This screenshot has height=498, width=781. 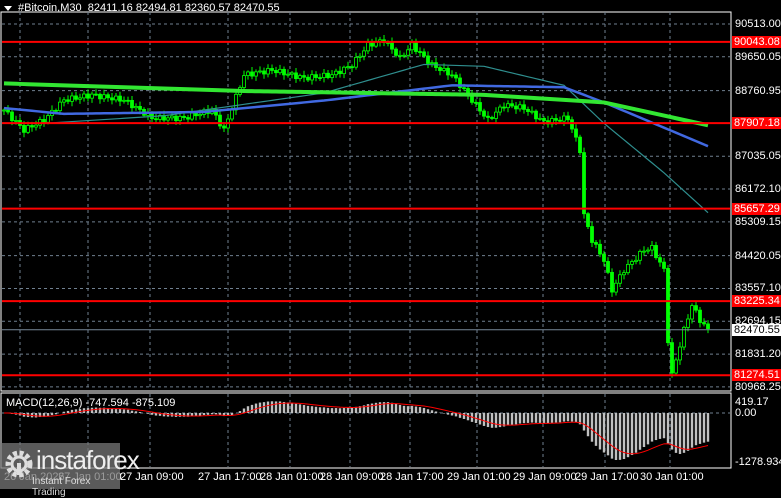 What do you see at coordinates (8, 8) in the screenshot?
I see `dropdown-triangle-icon` at bounding box center [8, 8].